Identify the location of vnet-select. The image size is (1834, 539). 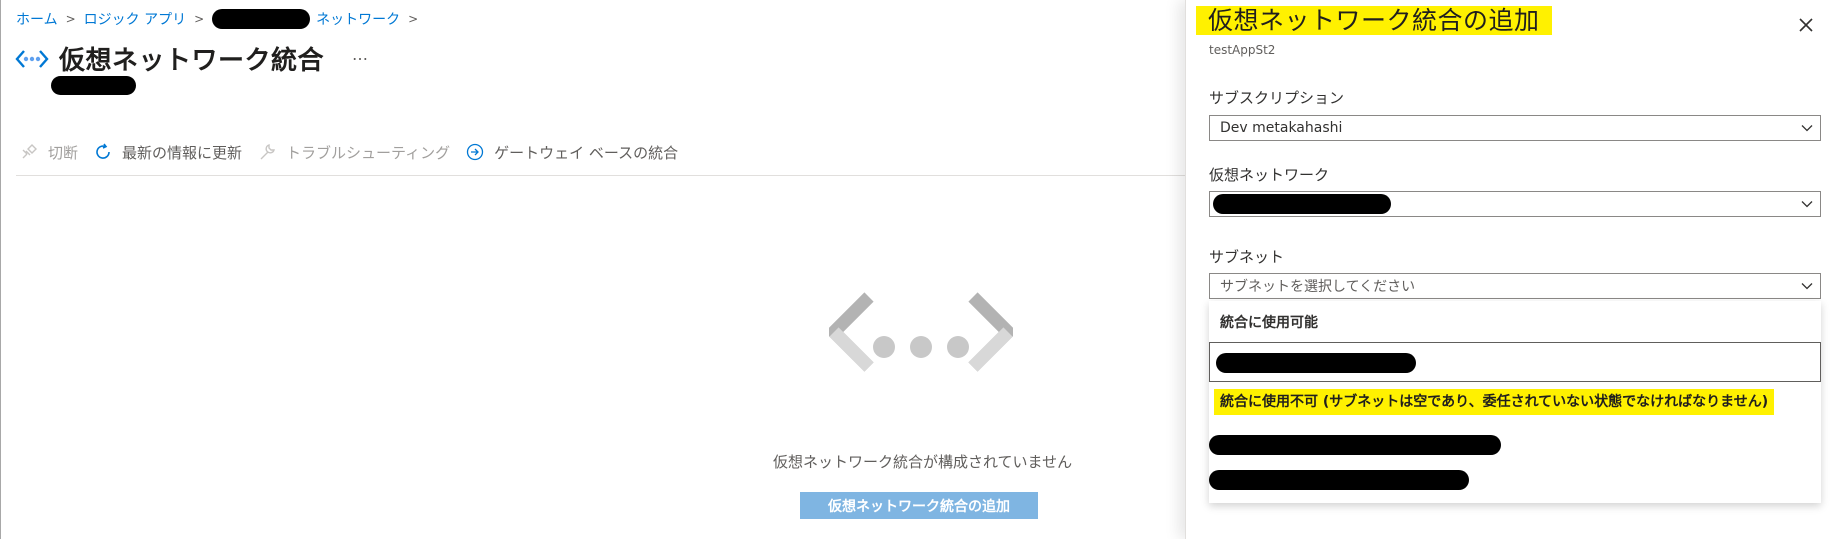
(1515, 204).